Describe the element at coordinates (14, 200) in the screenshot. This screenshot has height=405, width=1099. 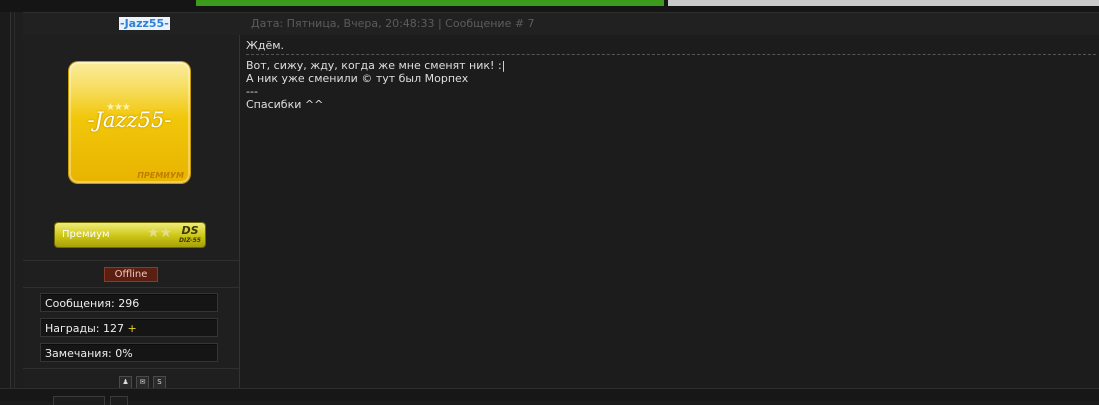
I see `container-edge` at that location.